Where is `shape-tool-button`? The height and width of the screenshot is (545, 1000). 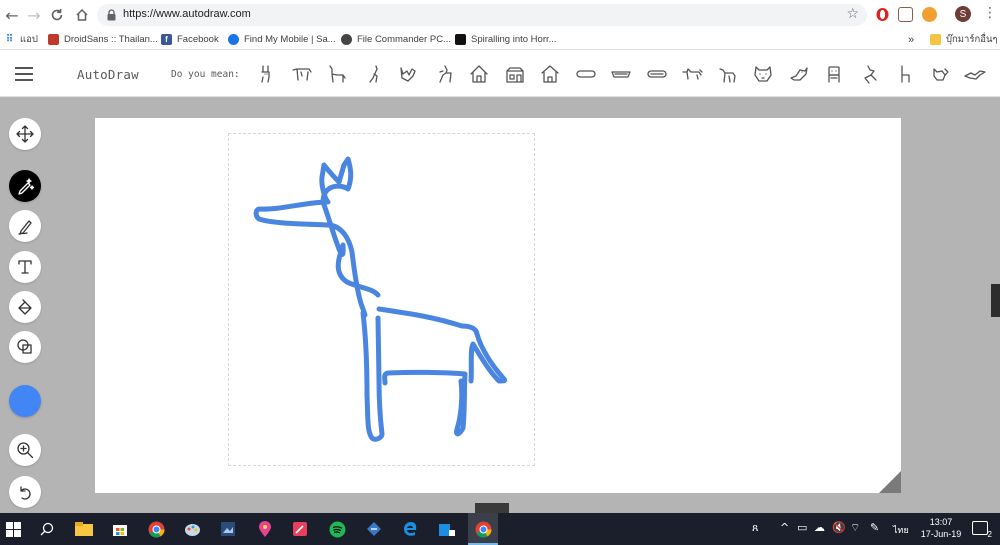 shape-tool-button is located at coordinates (25, 347).